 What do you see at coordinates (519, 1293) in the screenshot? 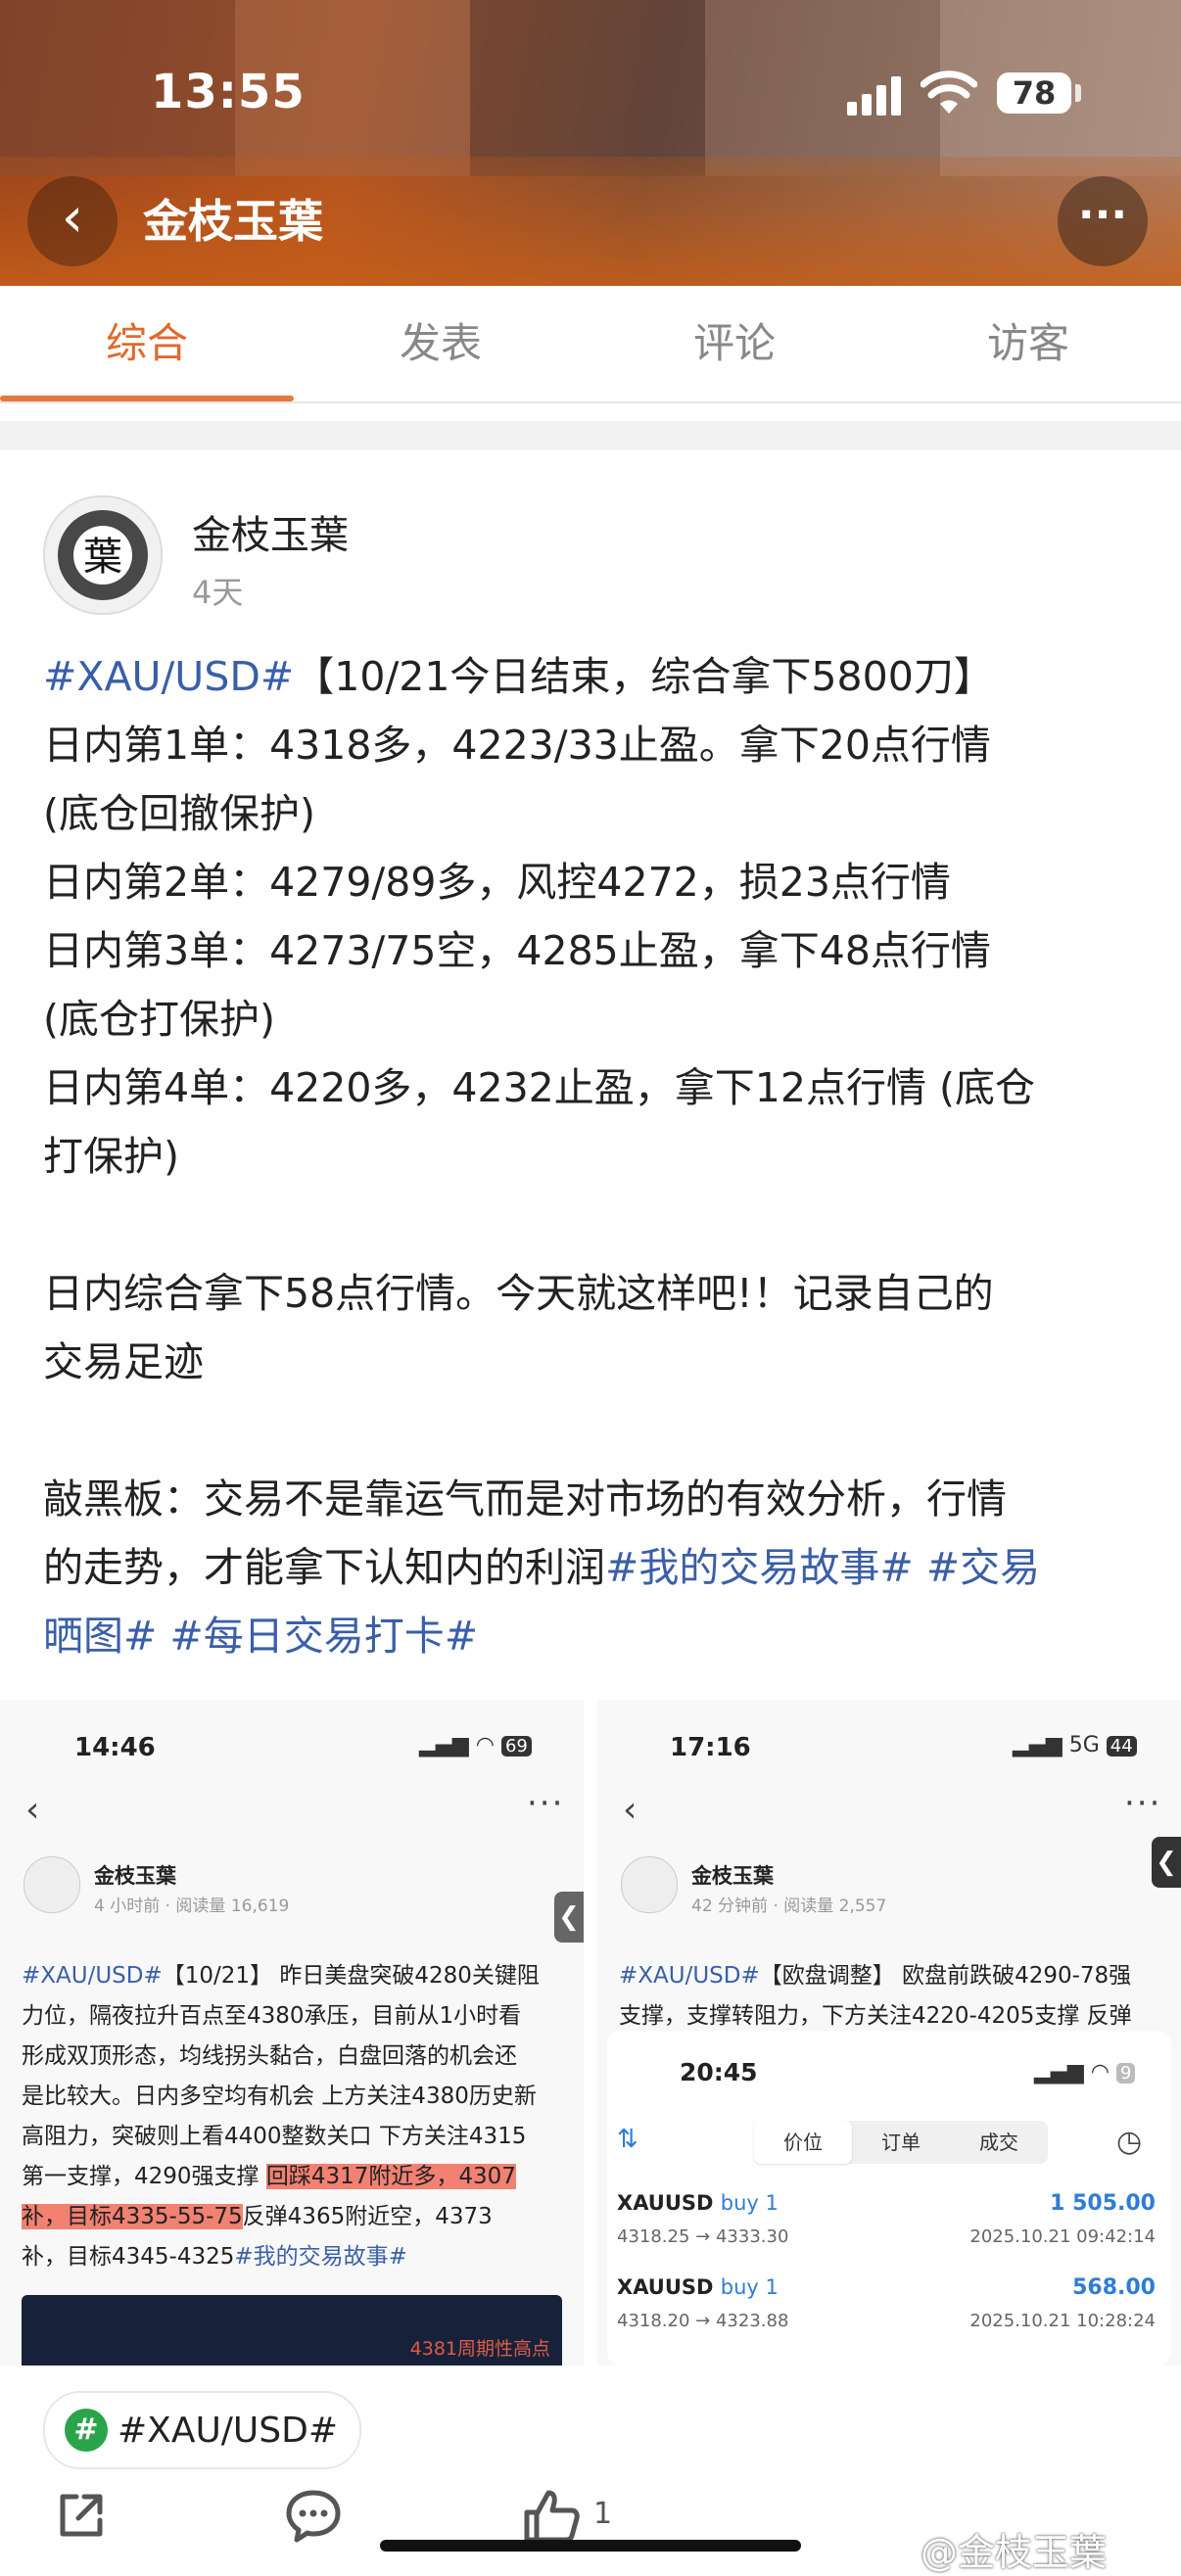
I see `post-text-line: 日内综合拿下58点行情。今天就这样吧!！记录自己的` at bounding box center [519, 1293].